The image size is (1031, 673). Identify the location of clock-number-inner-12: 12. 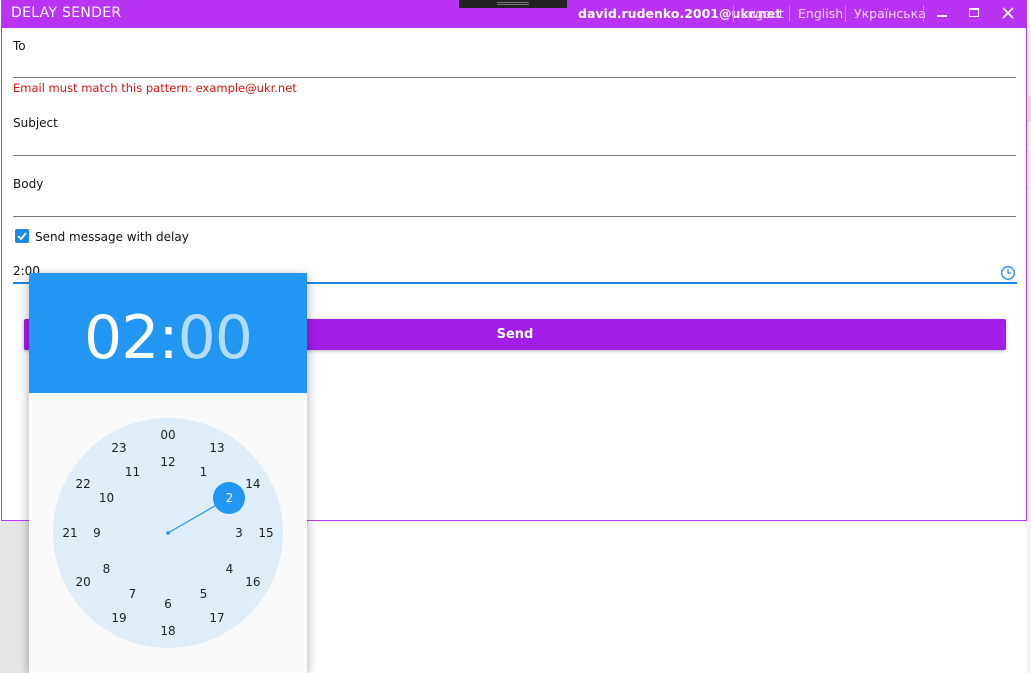
(168, 462).